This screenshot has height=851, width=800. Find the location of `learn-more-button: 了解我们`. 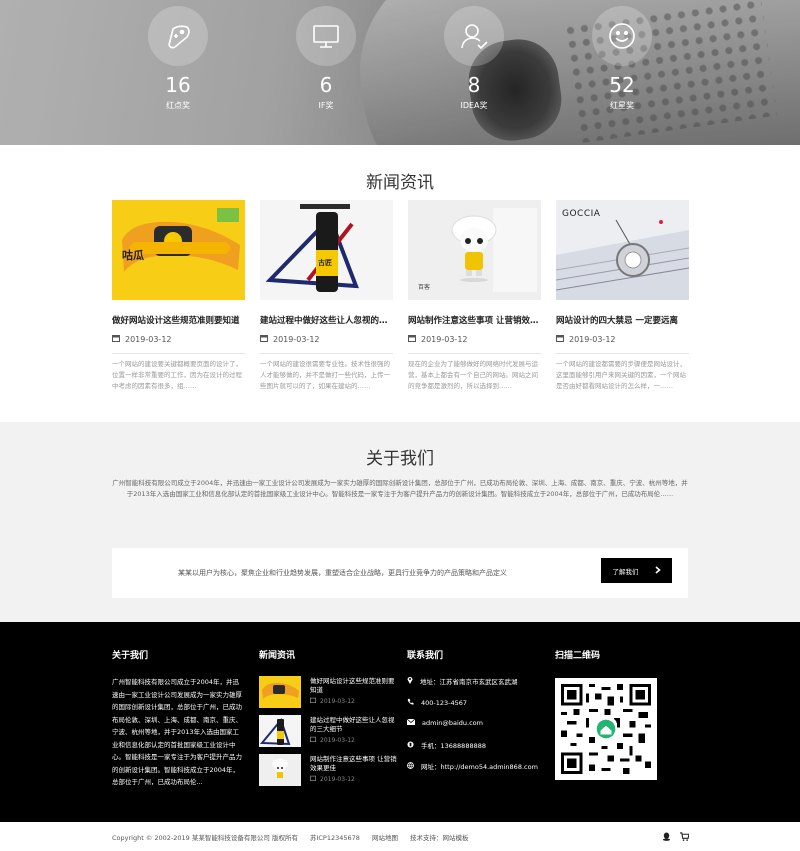

learn-more-button: 了解我们 is located at coordinates (636, 570).